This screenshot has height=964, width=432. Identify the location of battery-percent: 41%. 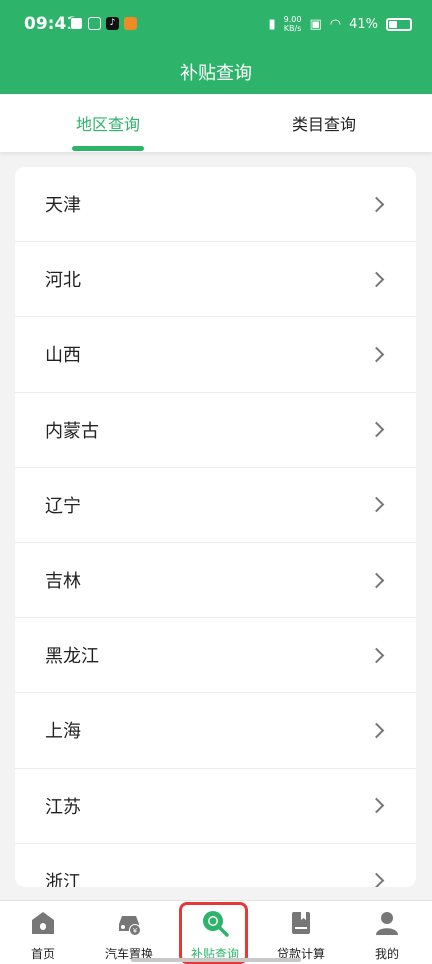
(363, 24).